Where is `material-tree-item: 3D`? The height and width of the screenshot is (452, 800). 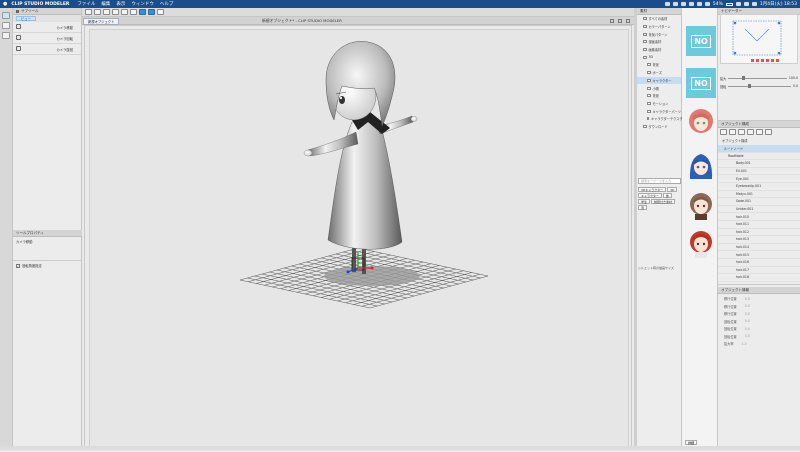
material-tree-item: 3D is located at coordinates (659, 57).